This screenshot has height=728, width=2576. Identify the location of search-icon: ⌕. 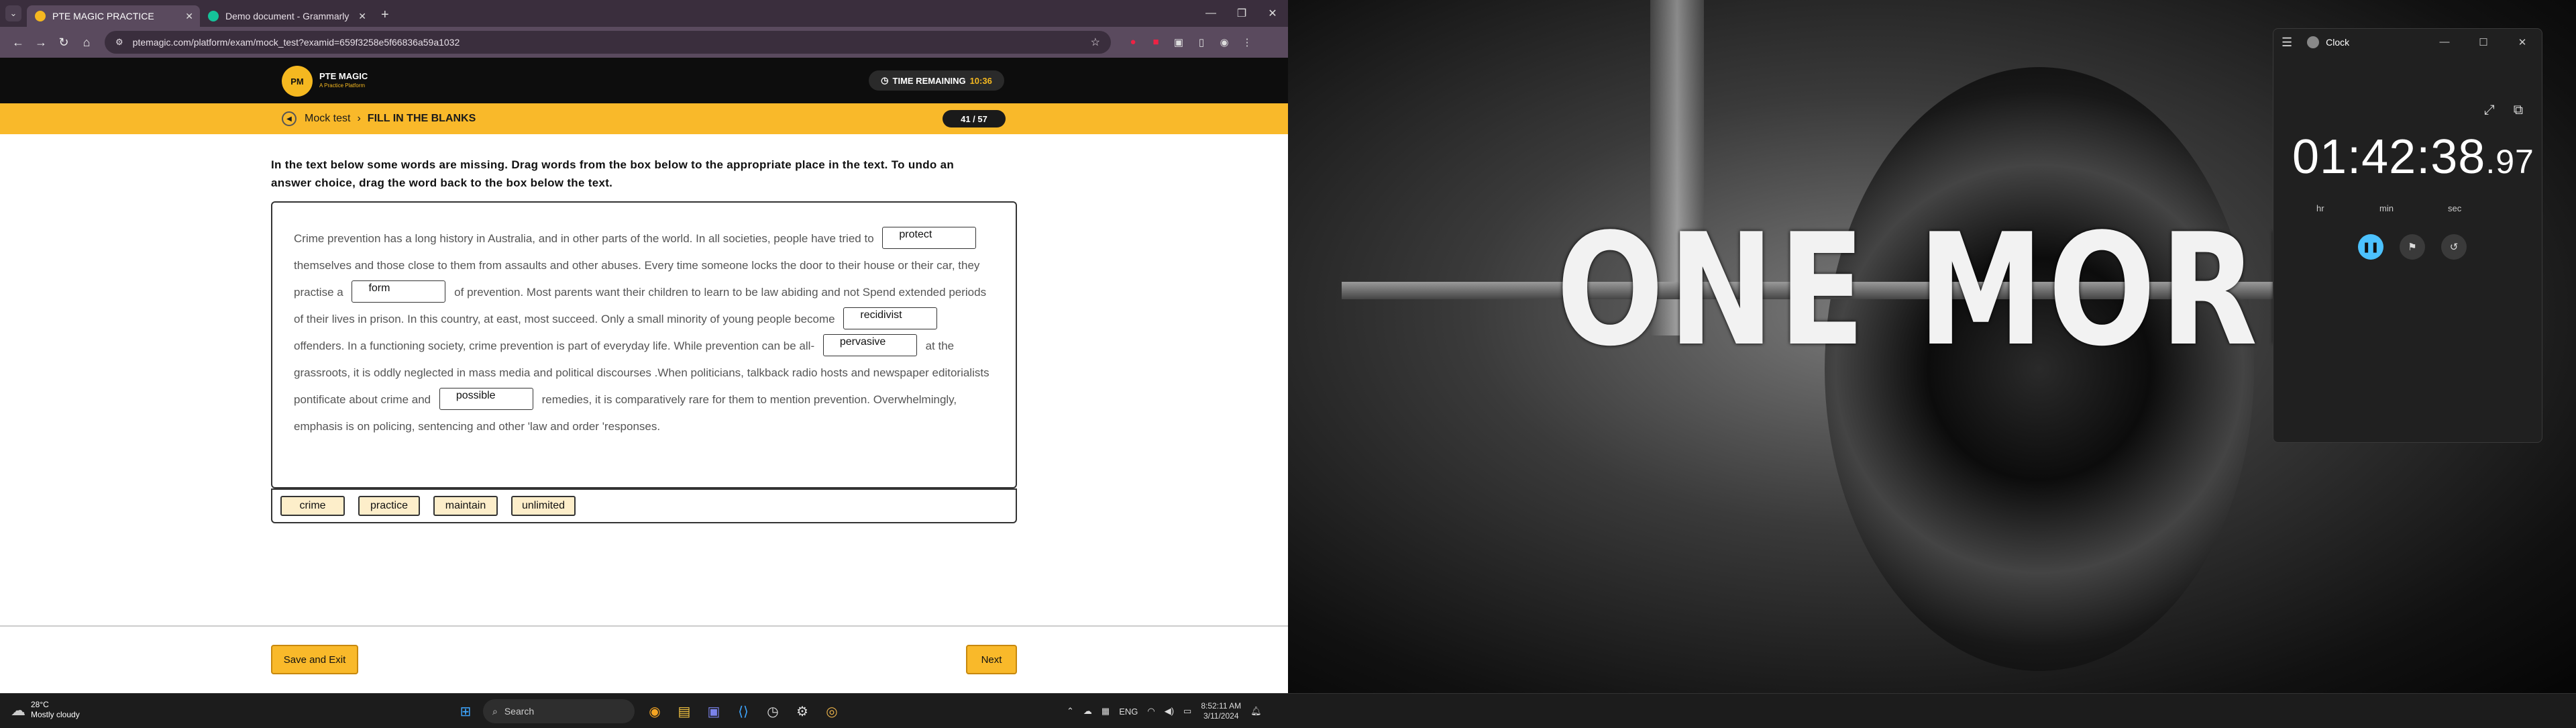
(495, 711).